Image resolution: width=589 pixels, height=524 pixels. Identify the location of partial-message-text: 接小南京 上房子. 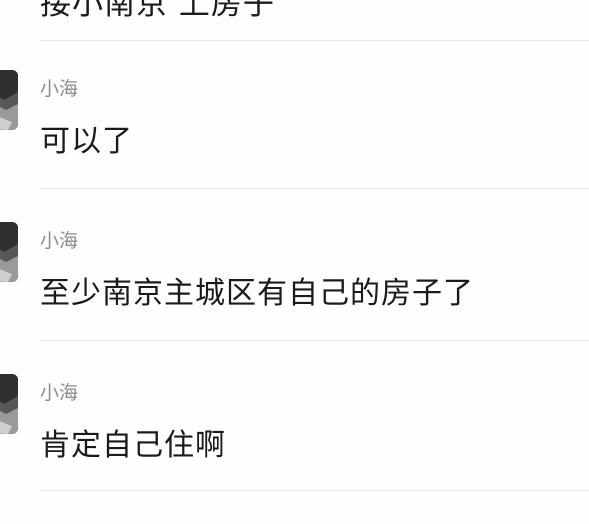
(157, 11).